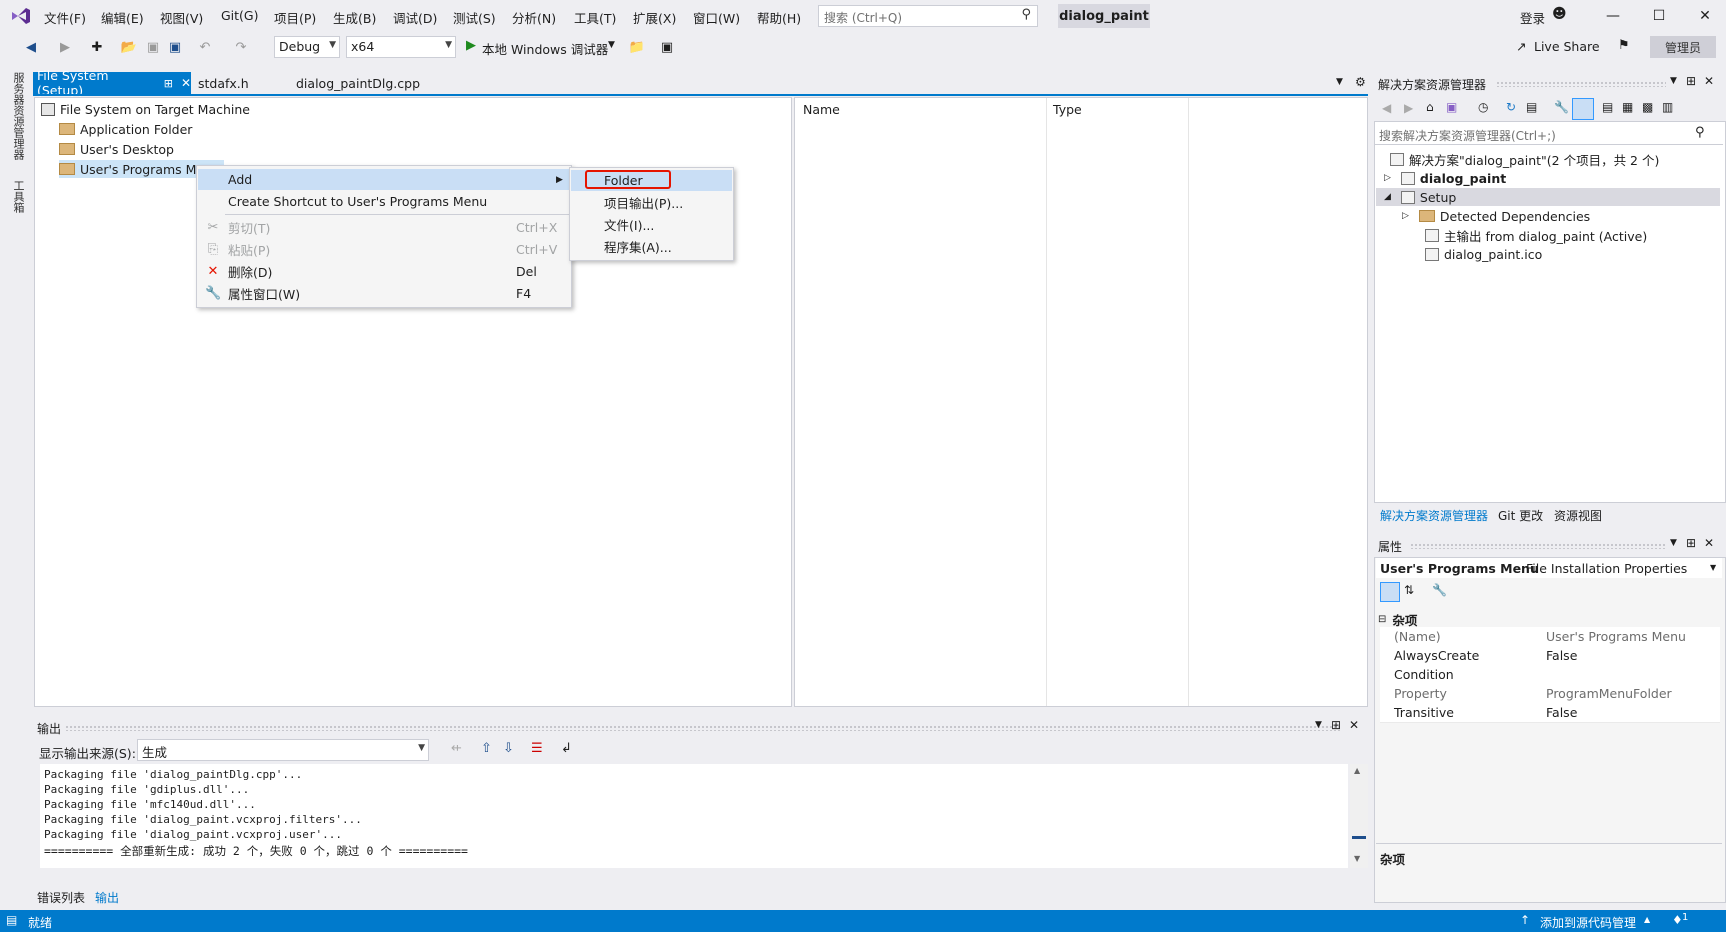 This screenshot has width=1726, height=932. I want to click on sync-icon: ▩, so click(1647, 107).